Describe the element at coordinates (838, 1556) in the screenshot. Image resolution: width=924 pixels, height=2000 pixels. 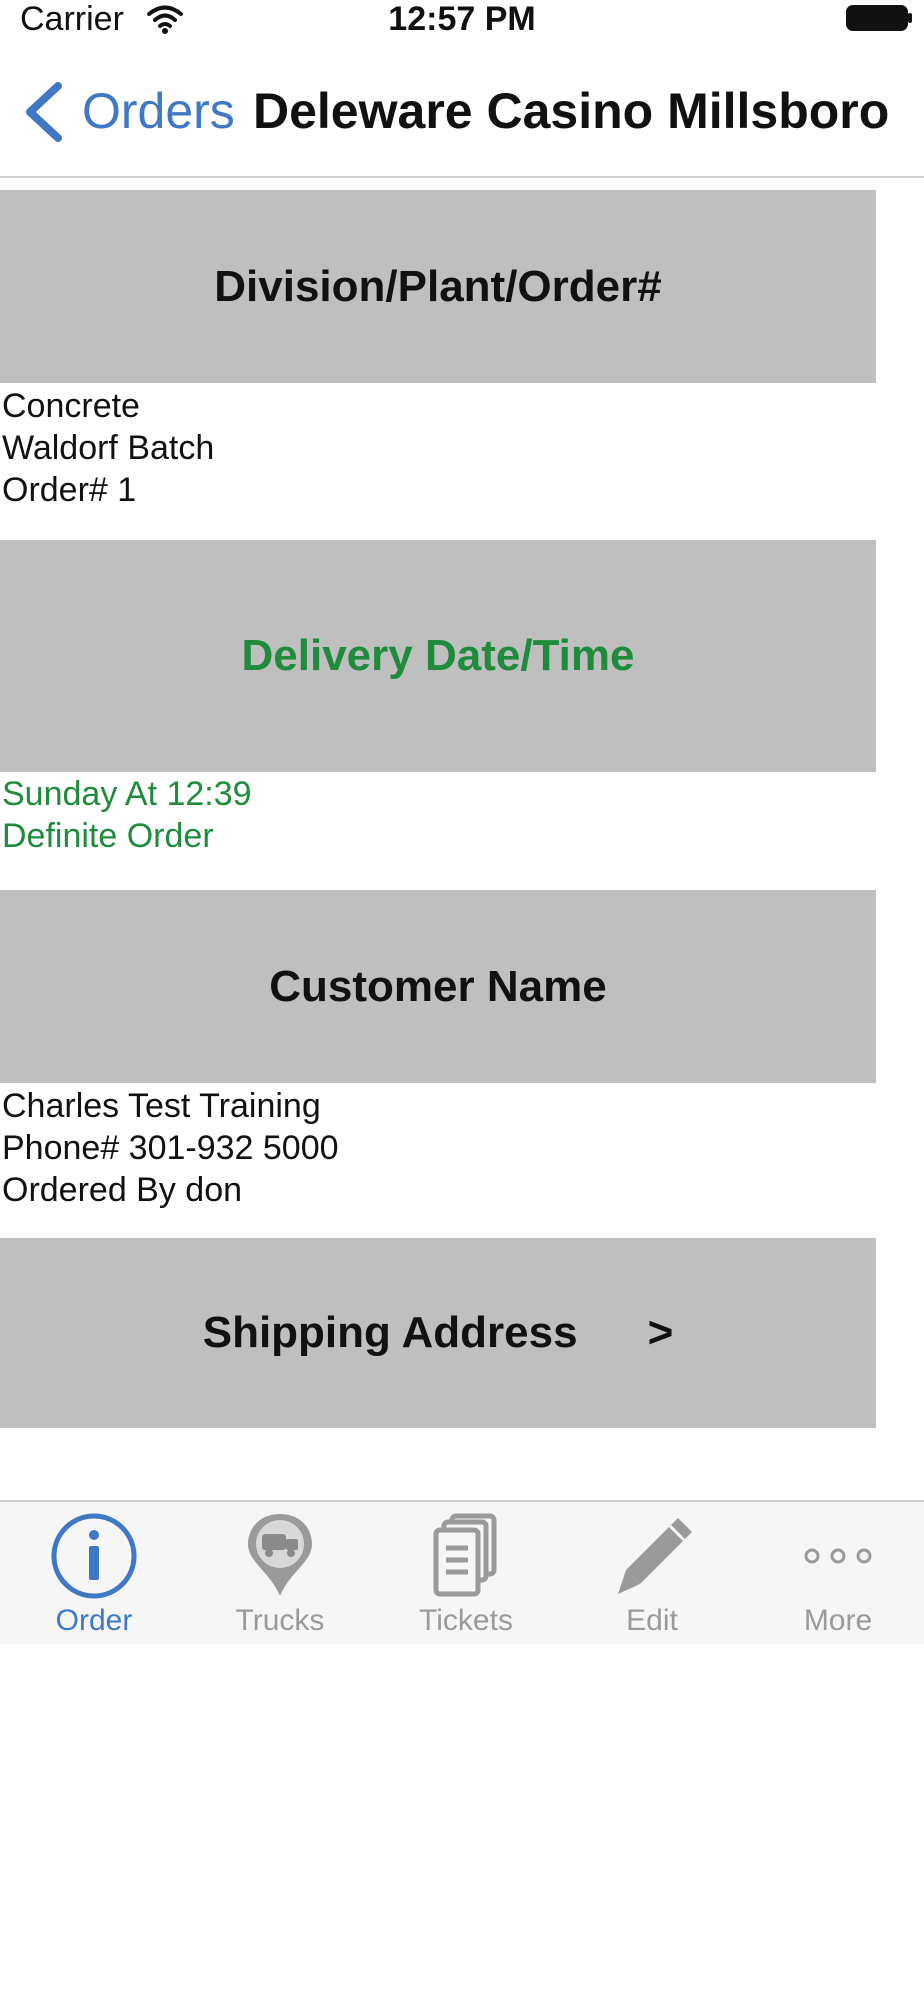
I see `more-dots-icon` at that location.